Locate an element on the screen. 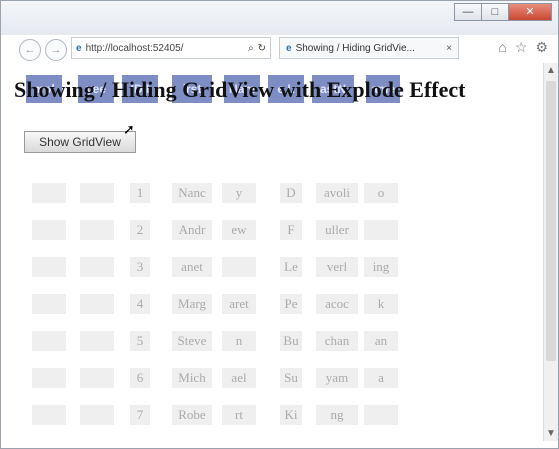  refresh-icon: ↻ is located at coordinates (262, 48).